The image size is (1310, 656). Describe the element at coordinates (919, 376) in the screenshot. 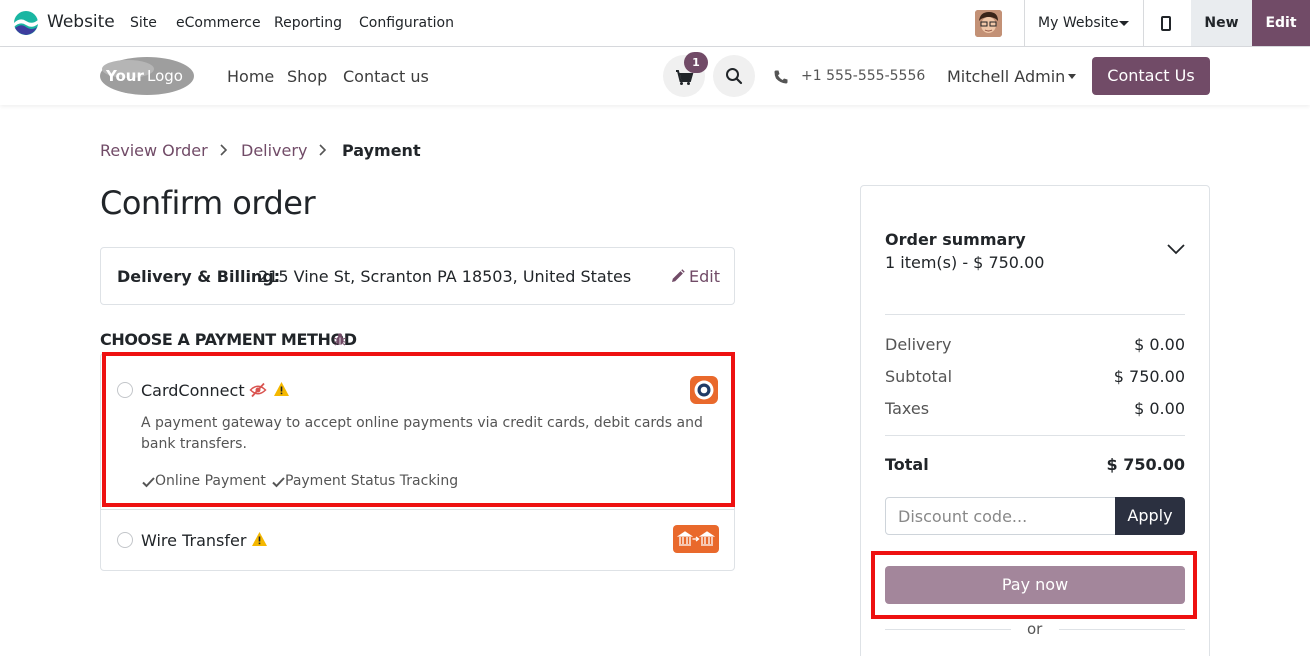

I see `subtotal-label: Subtotal` at that location.